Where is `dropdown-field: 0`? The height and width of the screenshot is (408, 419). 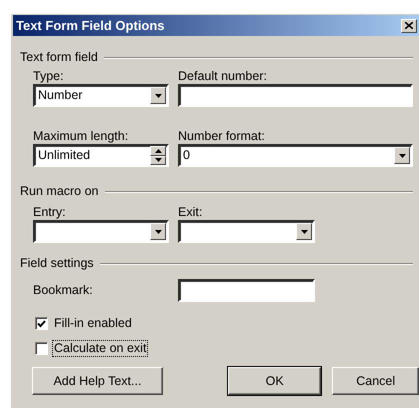 dropdown-field: 0 is located at coordinates (295, 155).